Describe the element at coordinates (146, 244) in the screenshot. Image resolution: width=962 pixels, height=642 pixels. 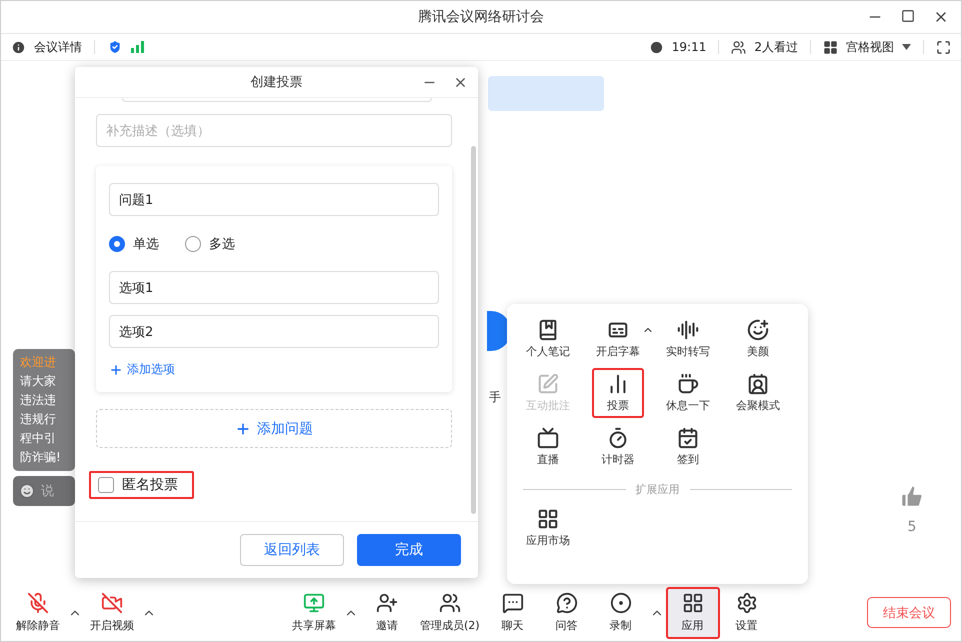
I see `radio-label: 单选` at that location.